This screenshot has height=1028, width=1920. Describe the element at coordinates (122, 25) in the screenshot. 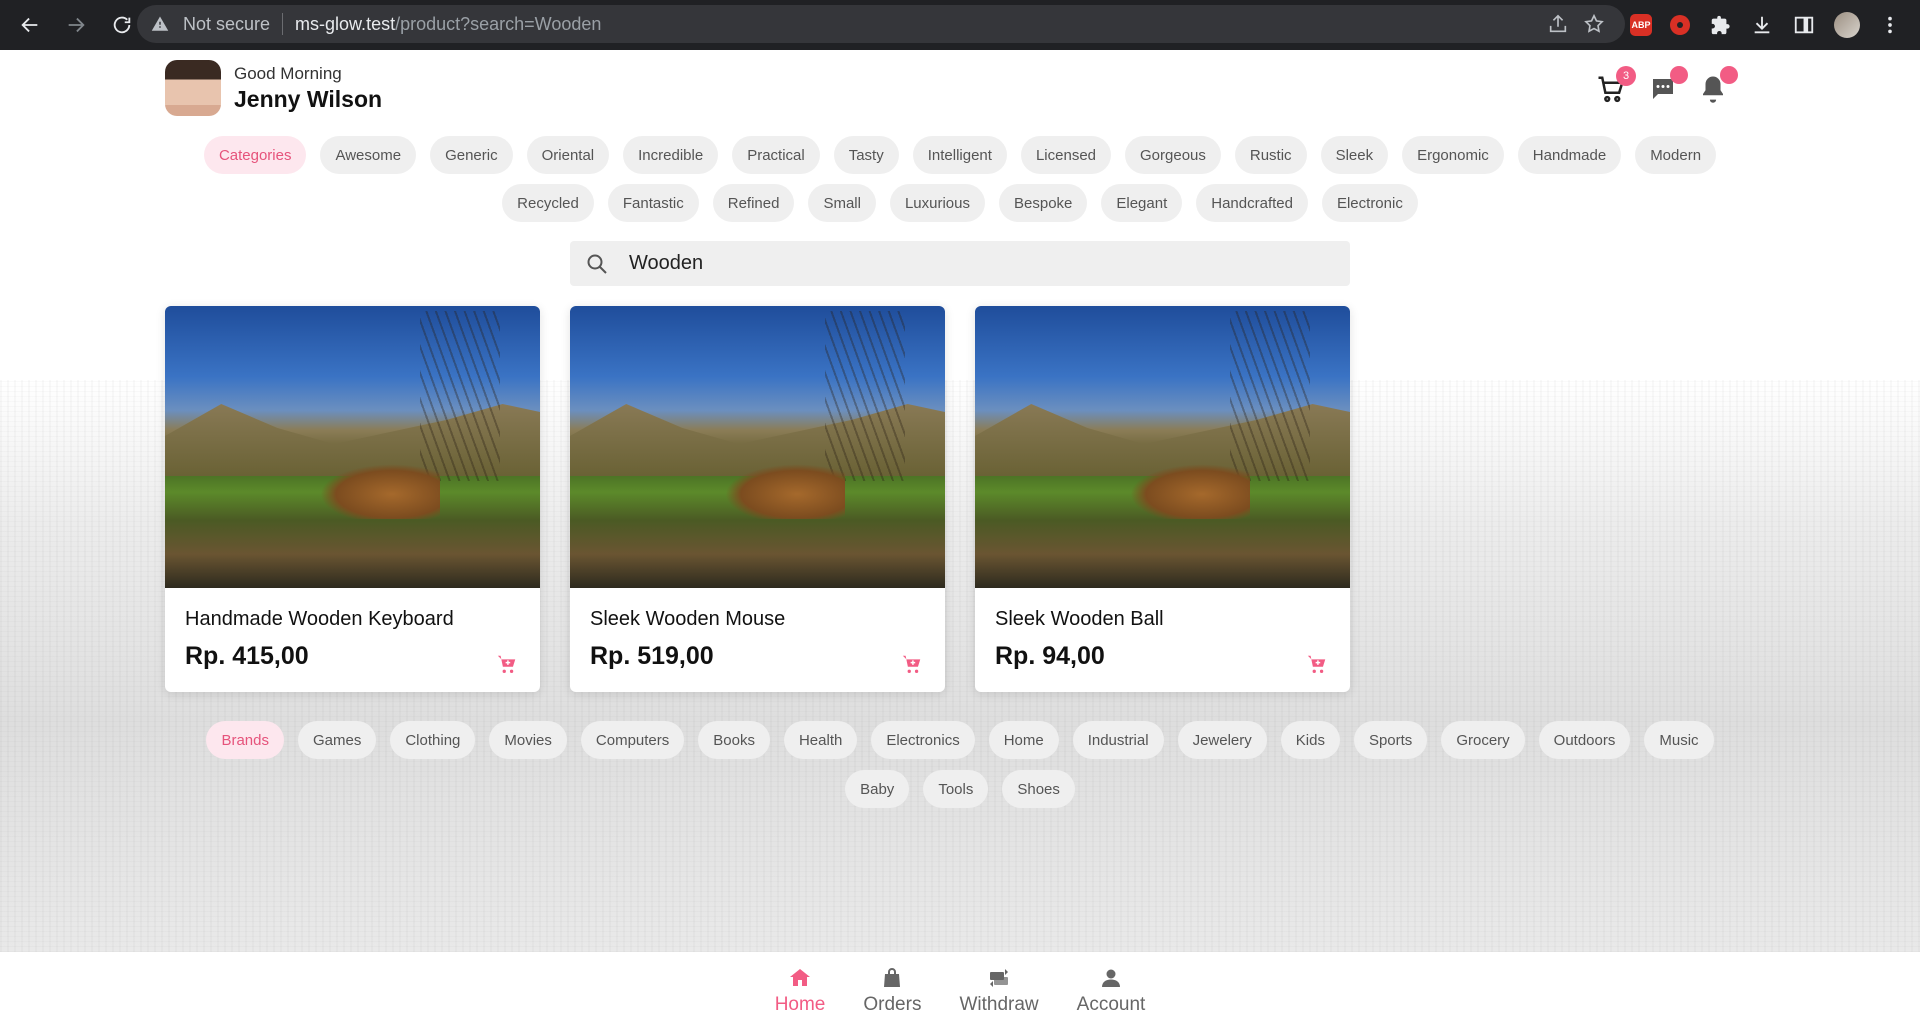

I see `reload-icon` at that location.